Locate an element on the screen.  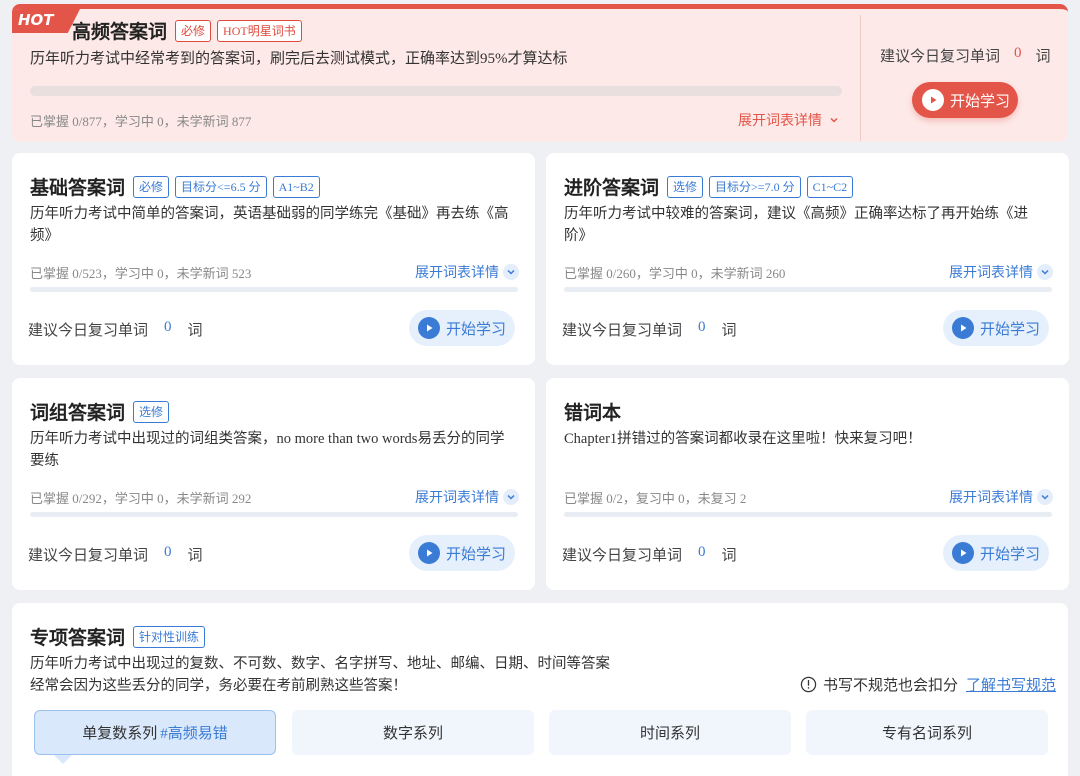
tag-targeted-training: 针对性训练 is located at coordinates (169, 636).